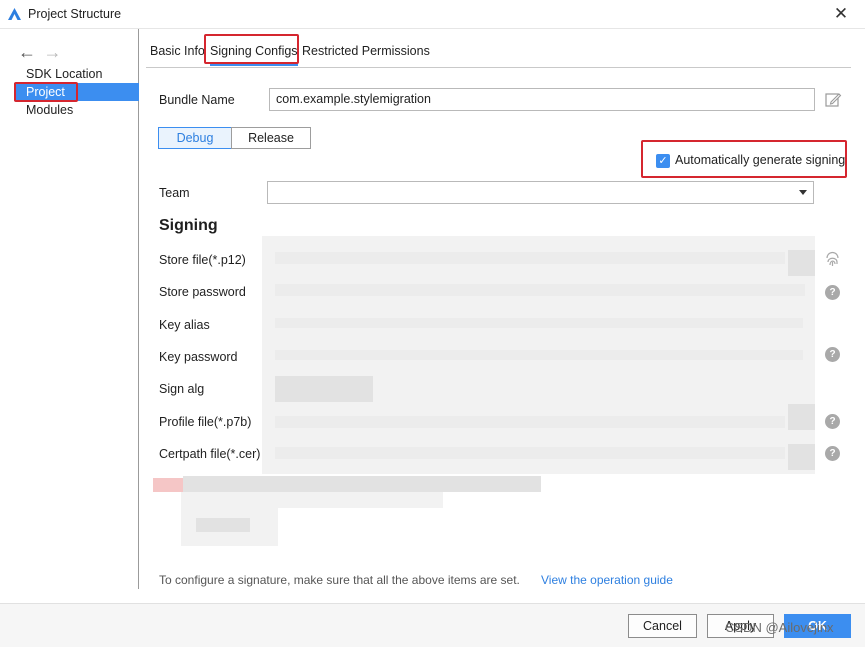 This screenshot has height=647, width=865. Describe the element at coordinates (14, 14) in the screenshot. I see `app-logo-icon` at that location.